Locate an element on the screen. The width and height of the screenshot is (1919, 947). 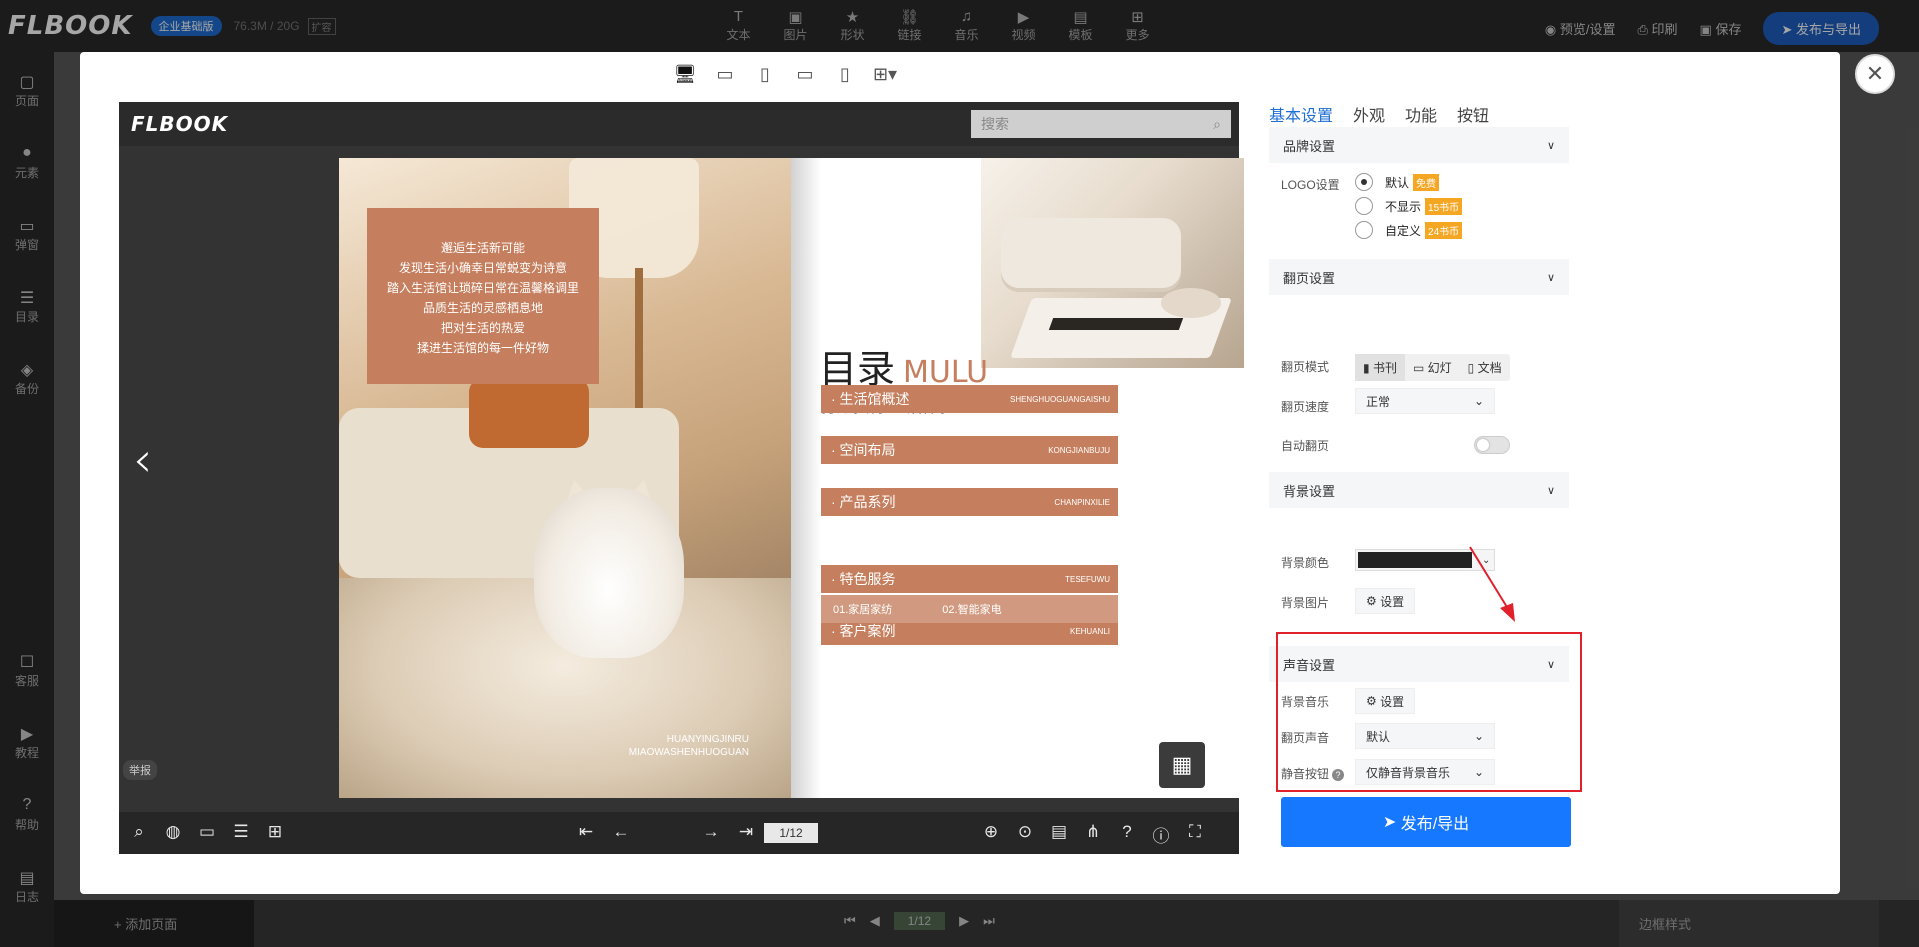
close-modal-button: ✕ is located at coordinates (1875, 74).